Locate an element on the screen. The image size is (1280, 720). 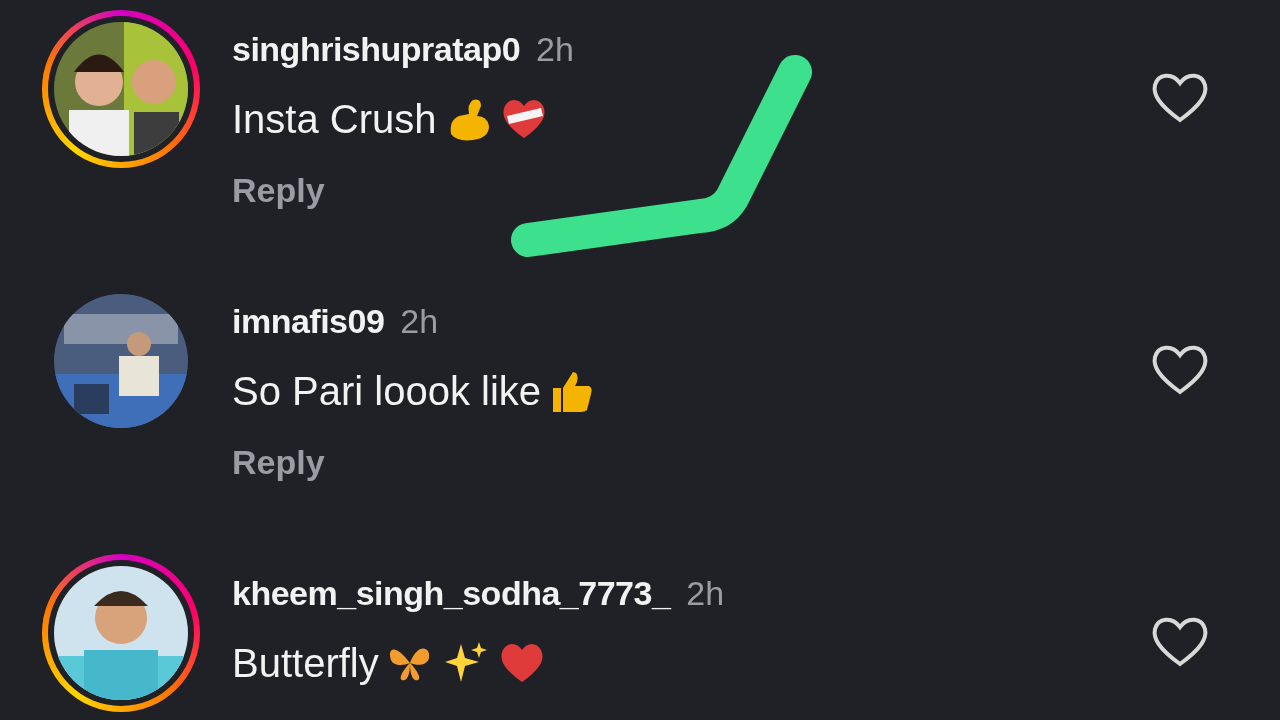
username: kheem_singh_sodha_7773_ is located at coordinates (451, 593).